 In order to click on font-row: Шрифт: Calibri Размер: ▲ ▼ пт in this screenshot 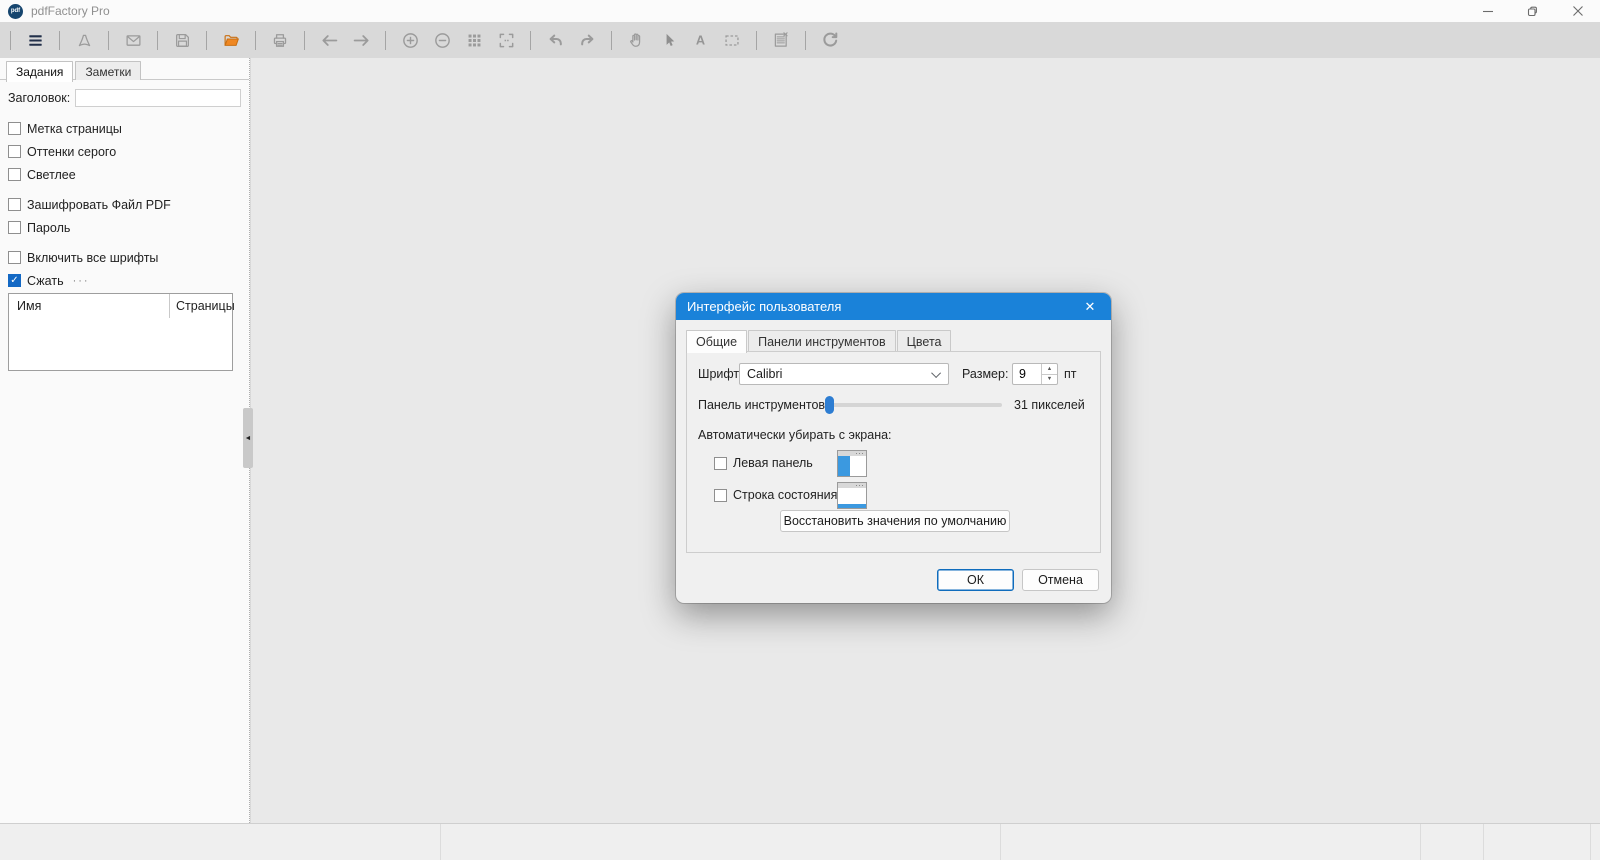, I will do `click(893, 374)`.